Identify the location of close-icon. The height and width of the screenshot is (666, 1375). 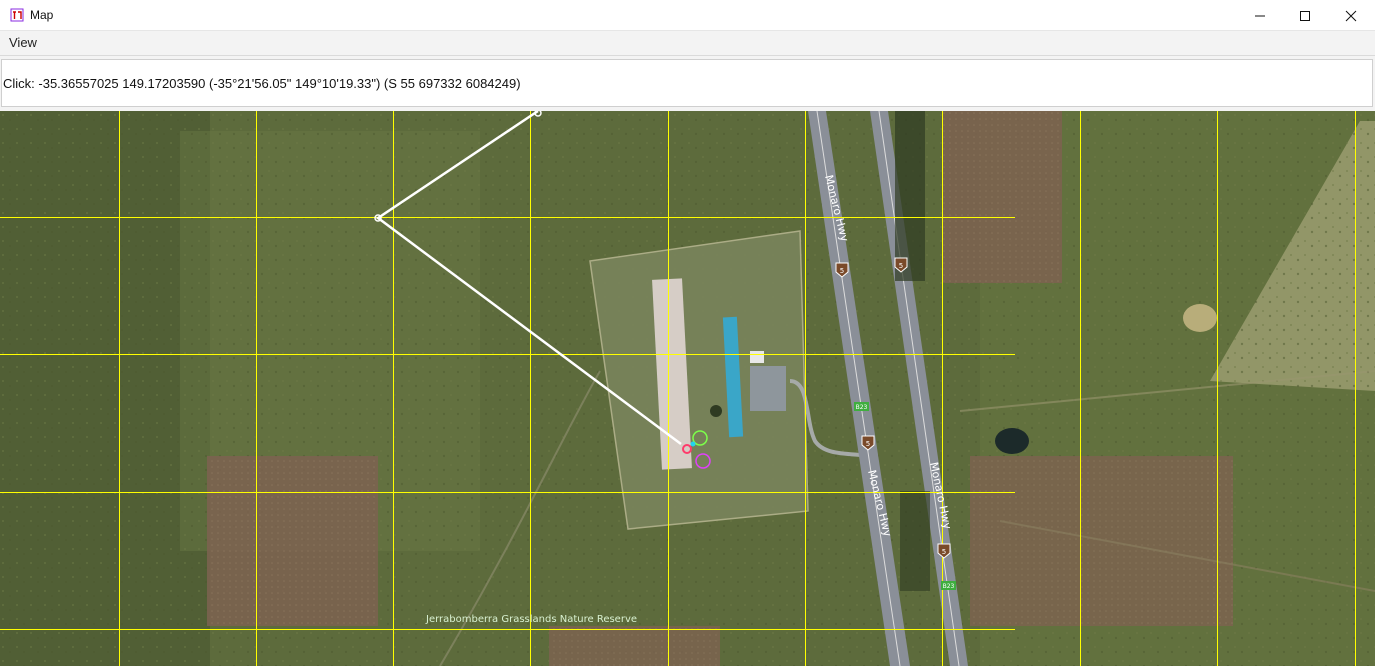
(1351, 15).